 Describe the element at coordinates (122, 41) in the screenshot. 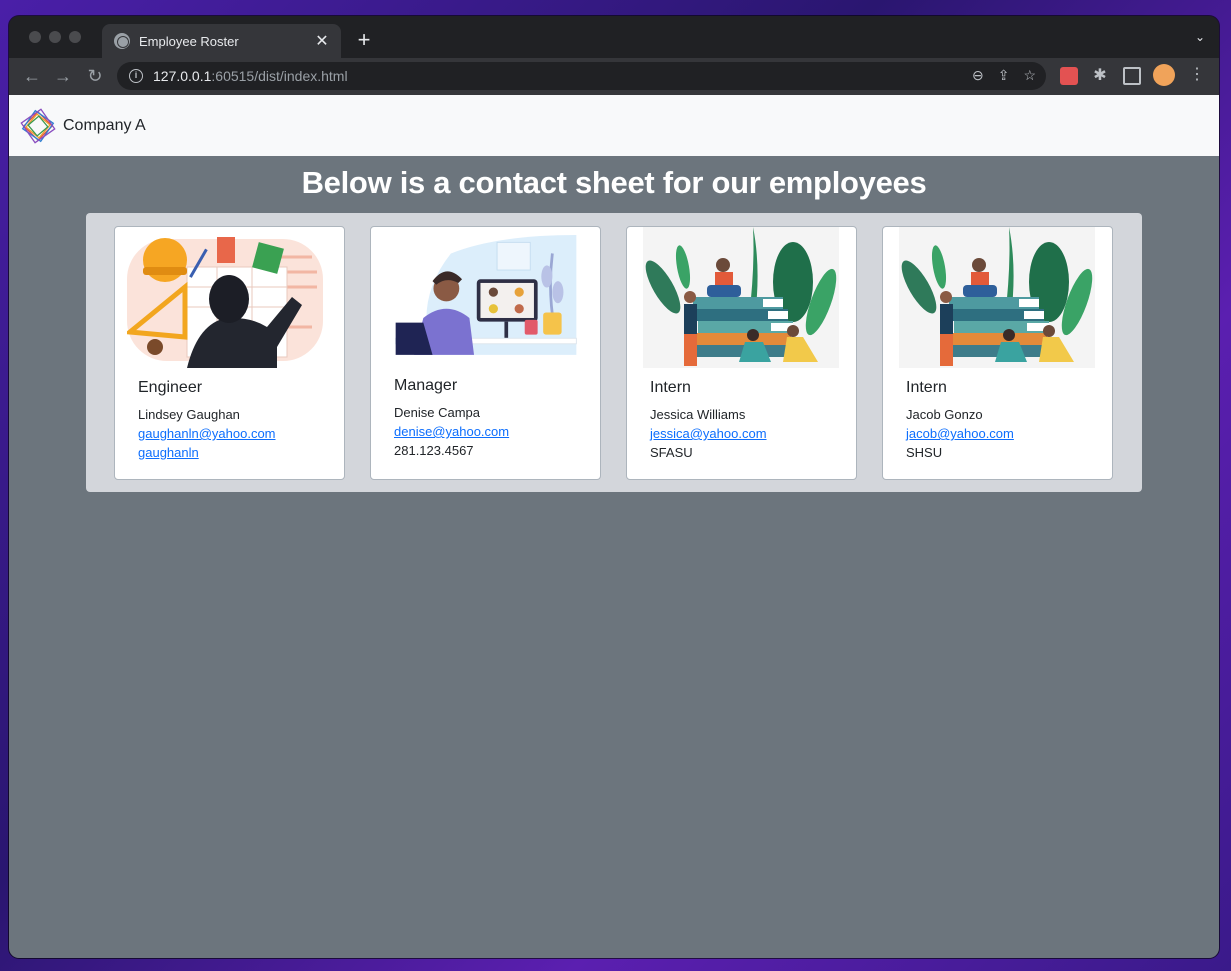

I see `globe-icon` at that location.